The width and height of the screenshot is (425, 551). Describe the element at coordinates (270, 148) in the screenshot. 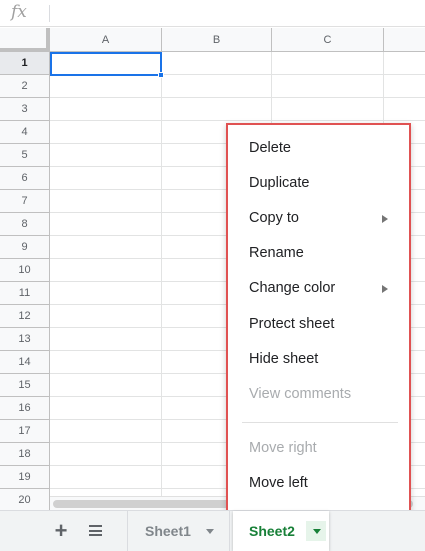

I see `menu-item-label: Delete` at that location.